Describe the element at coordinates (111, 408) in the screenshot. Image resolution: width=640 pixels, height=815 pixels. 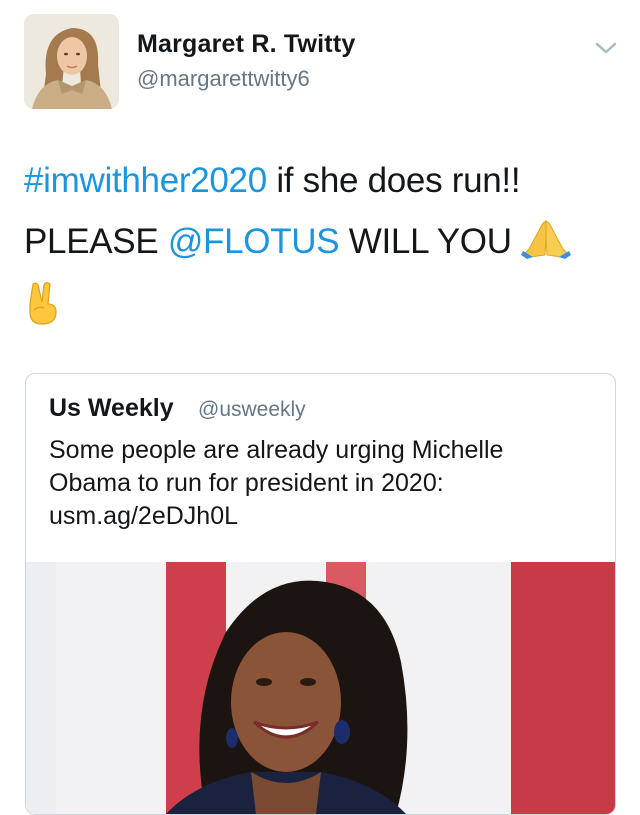
I see `quoted-author-name: Us Weekly` at that location.